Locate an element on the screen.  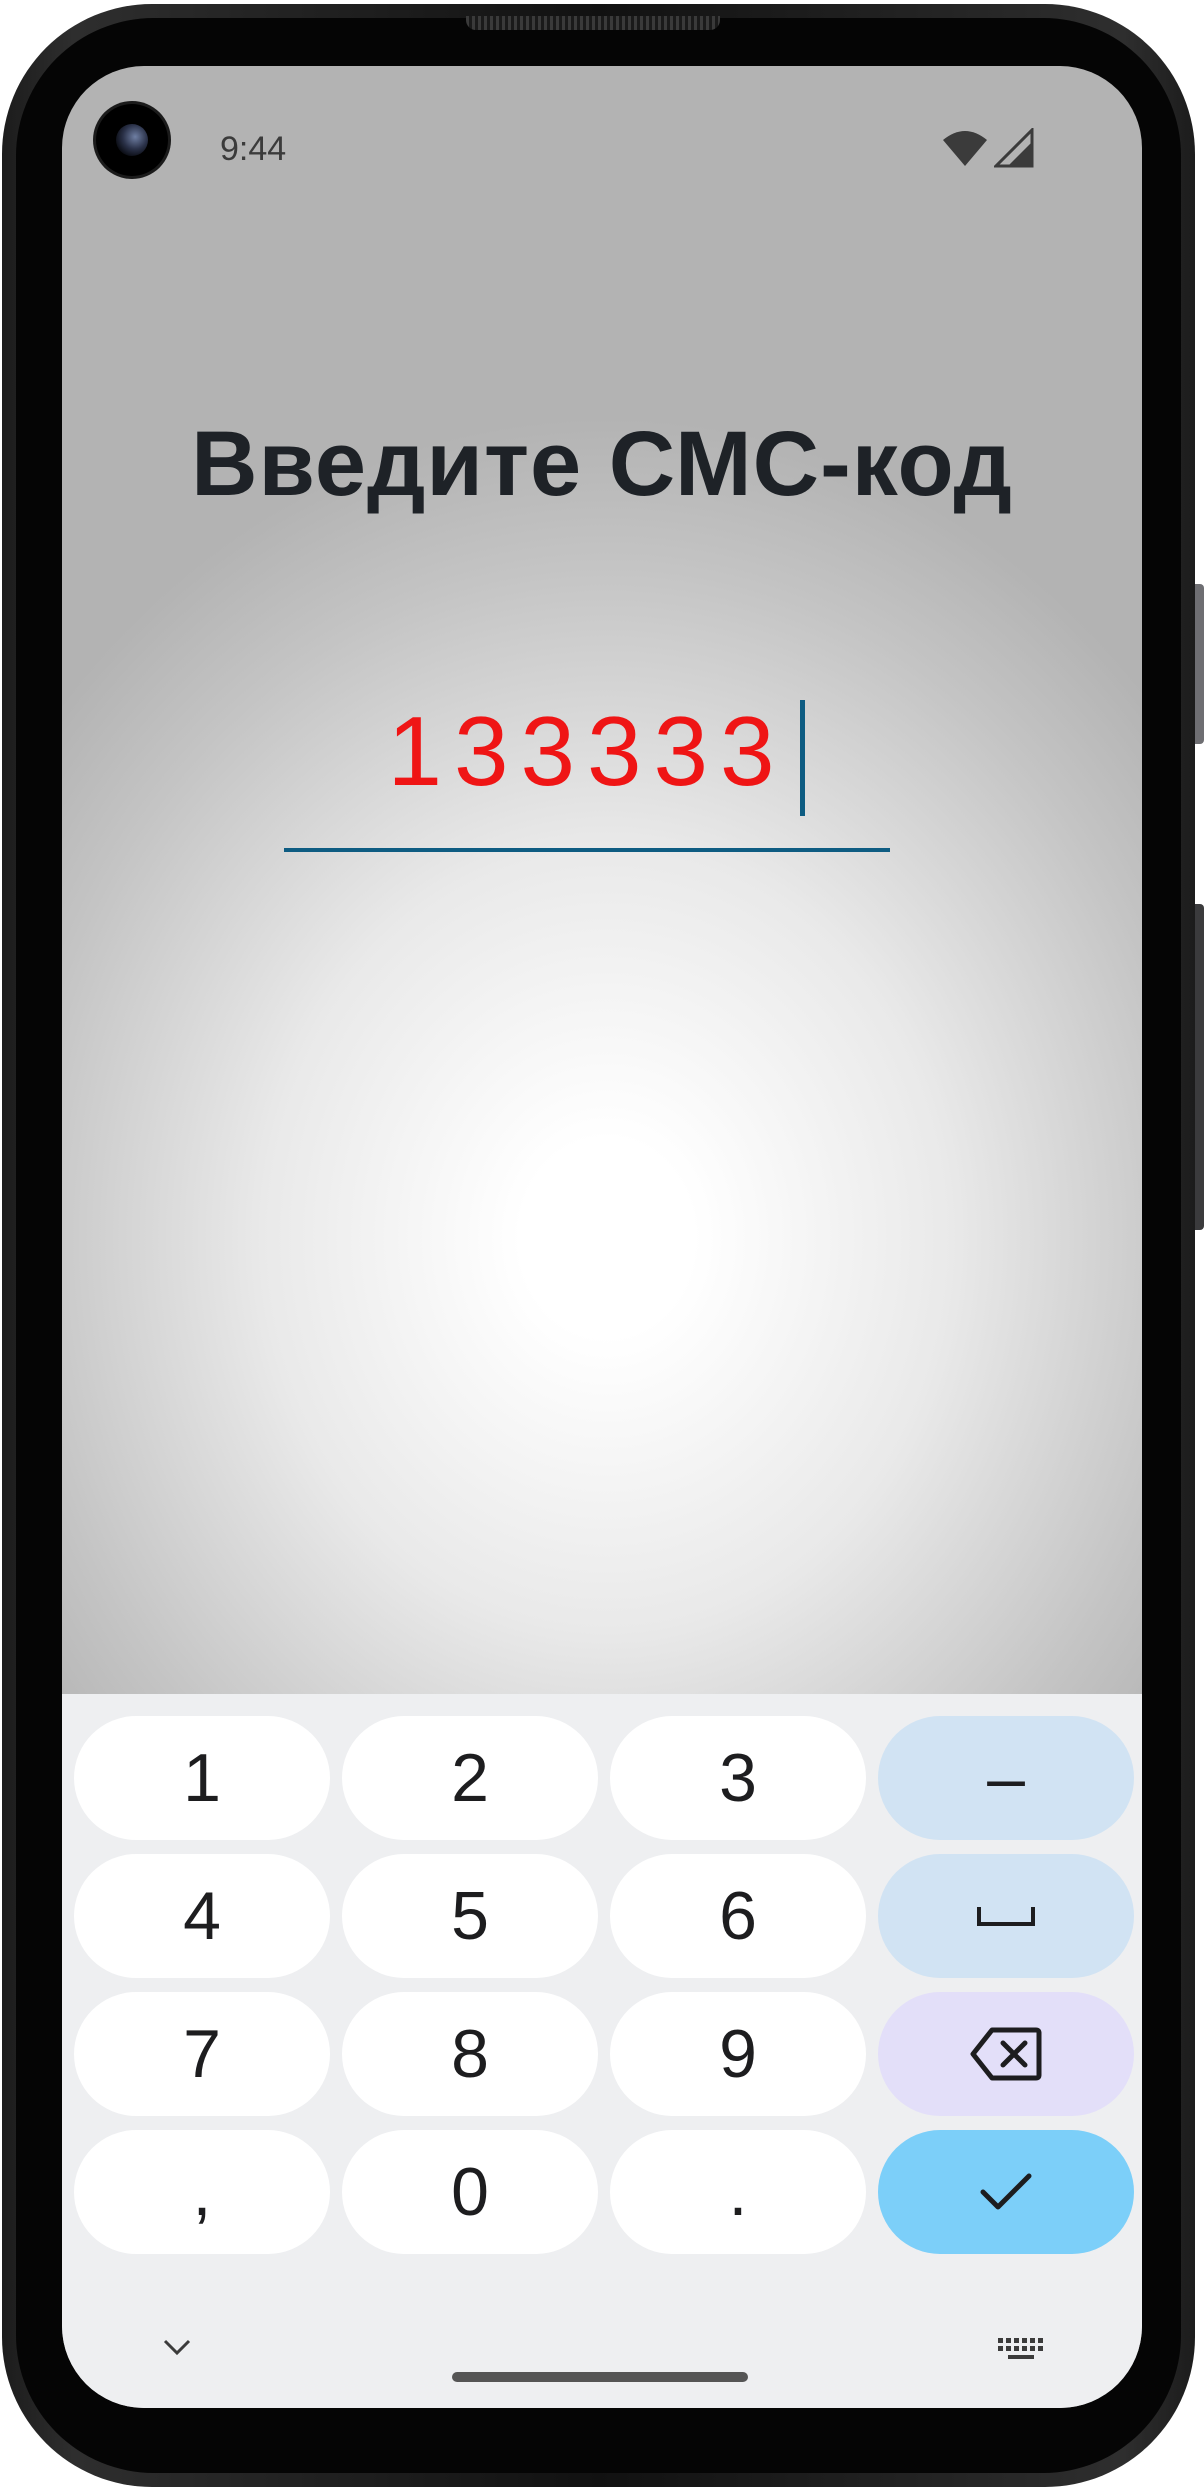
checkmark-icon is located at coordinates (1006, 2191).